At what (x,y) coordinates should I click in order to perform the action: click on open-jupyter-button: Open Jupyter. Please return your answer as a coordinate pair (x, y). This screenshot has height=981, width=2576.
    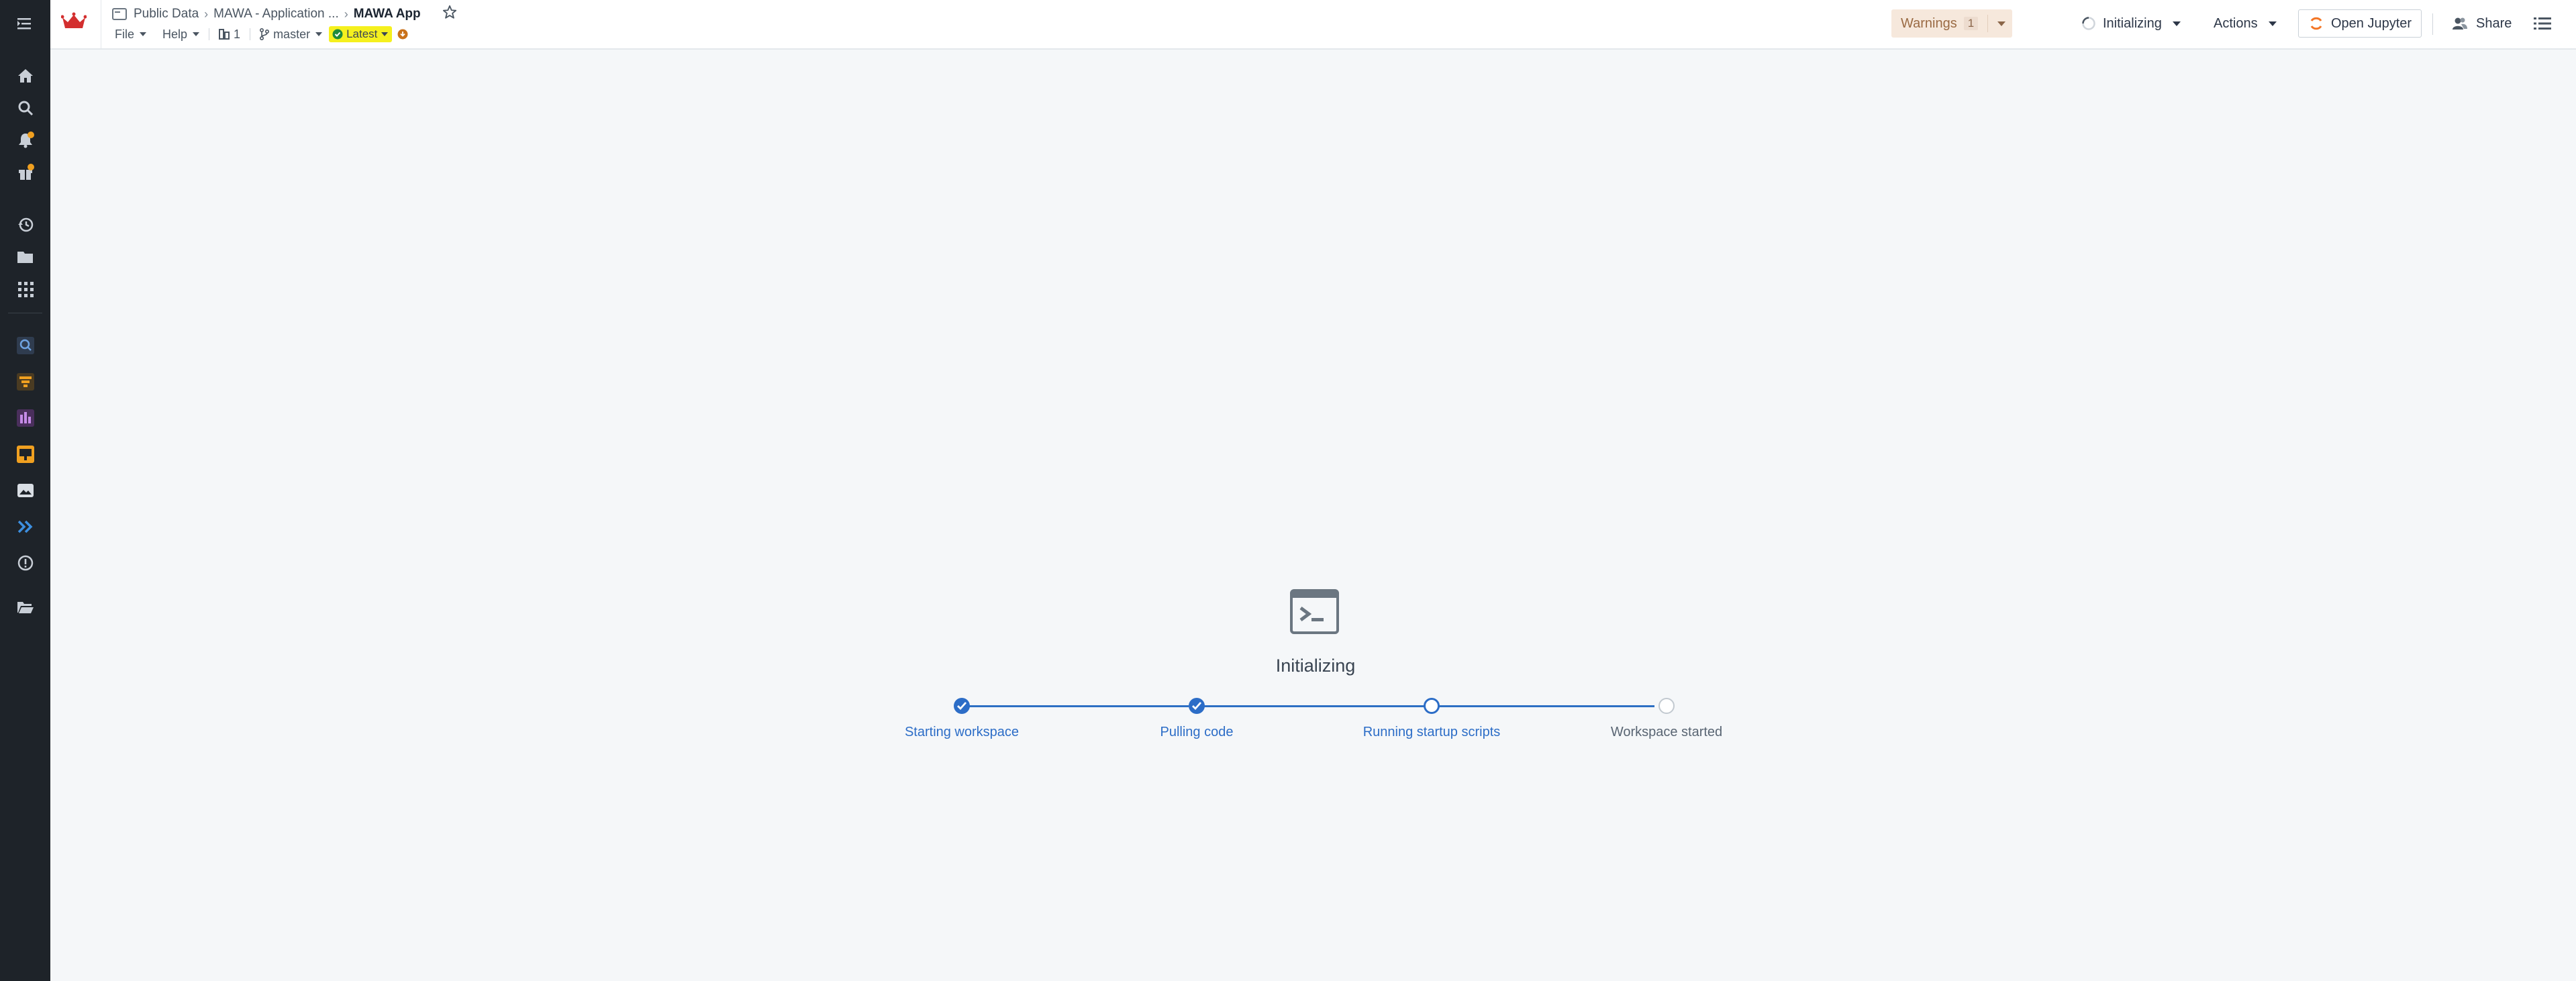
    Looking at the image, I should click on (2360, 23).